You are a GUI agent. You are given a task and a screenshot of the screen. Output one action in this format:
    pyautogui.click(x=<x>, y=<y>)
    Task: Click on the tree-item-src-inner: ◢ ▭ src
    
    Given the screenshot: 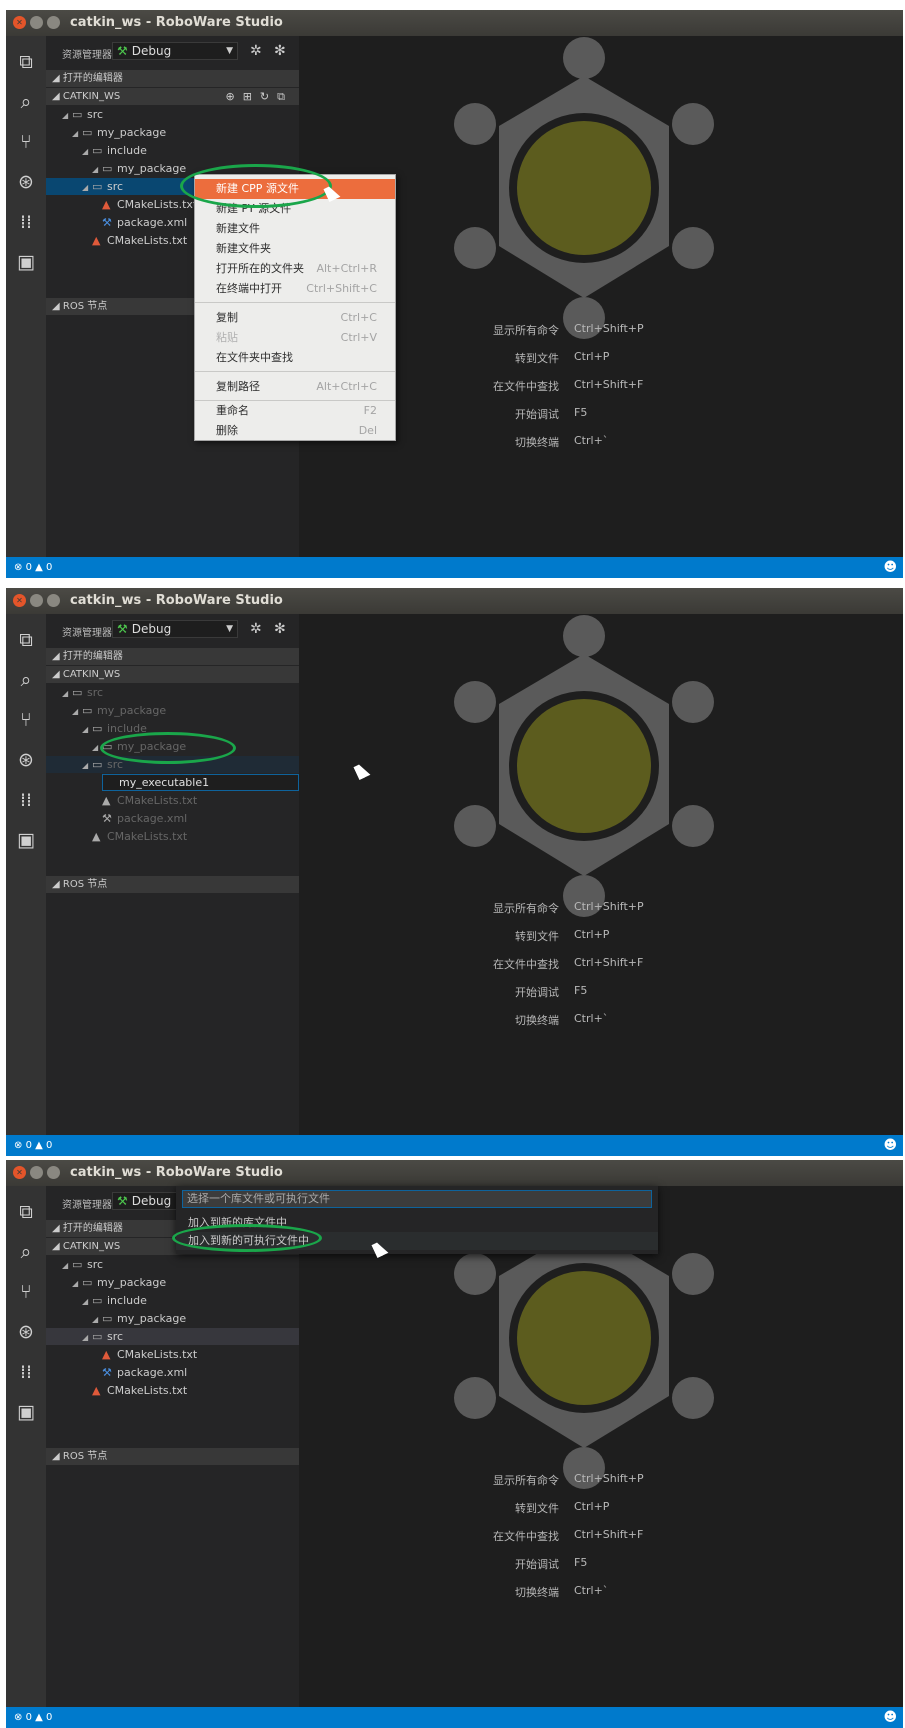 What is the action you would take?
    pyautogui.click(x=172, y=1336)
    